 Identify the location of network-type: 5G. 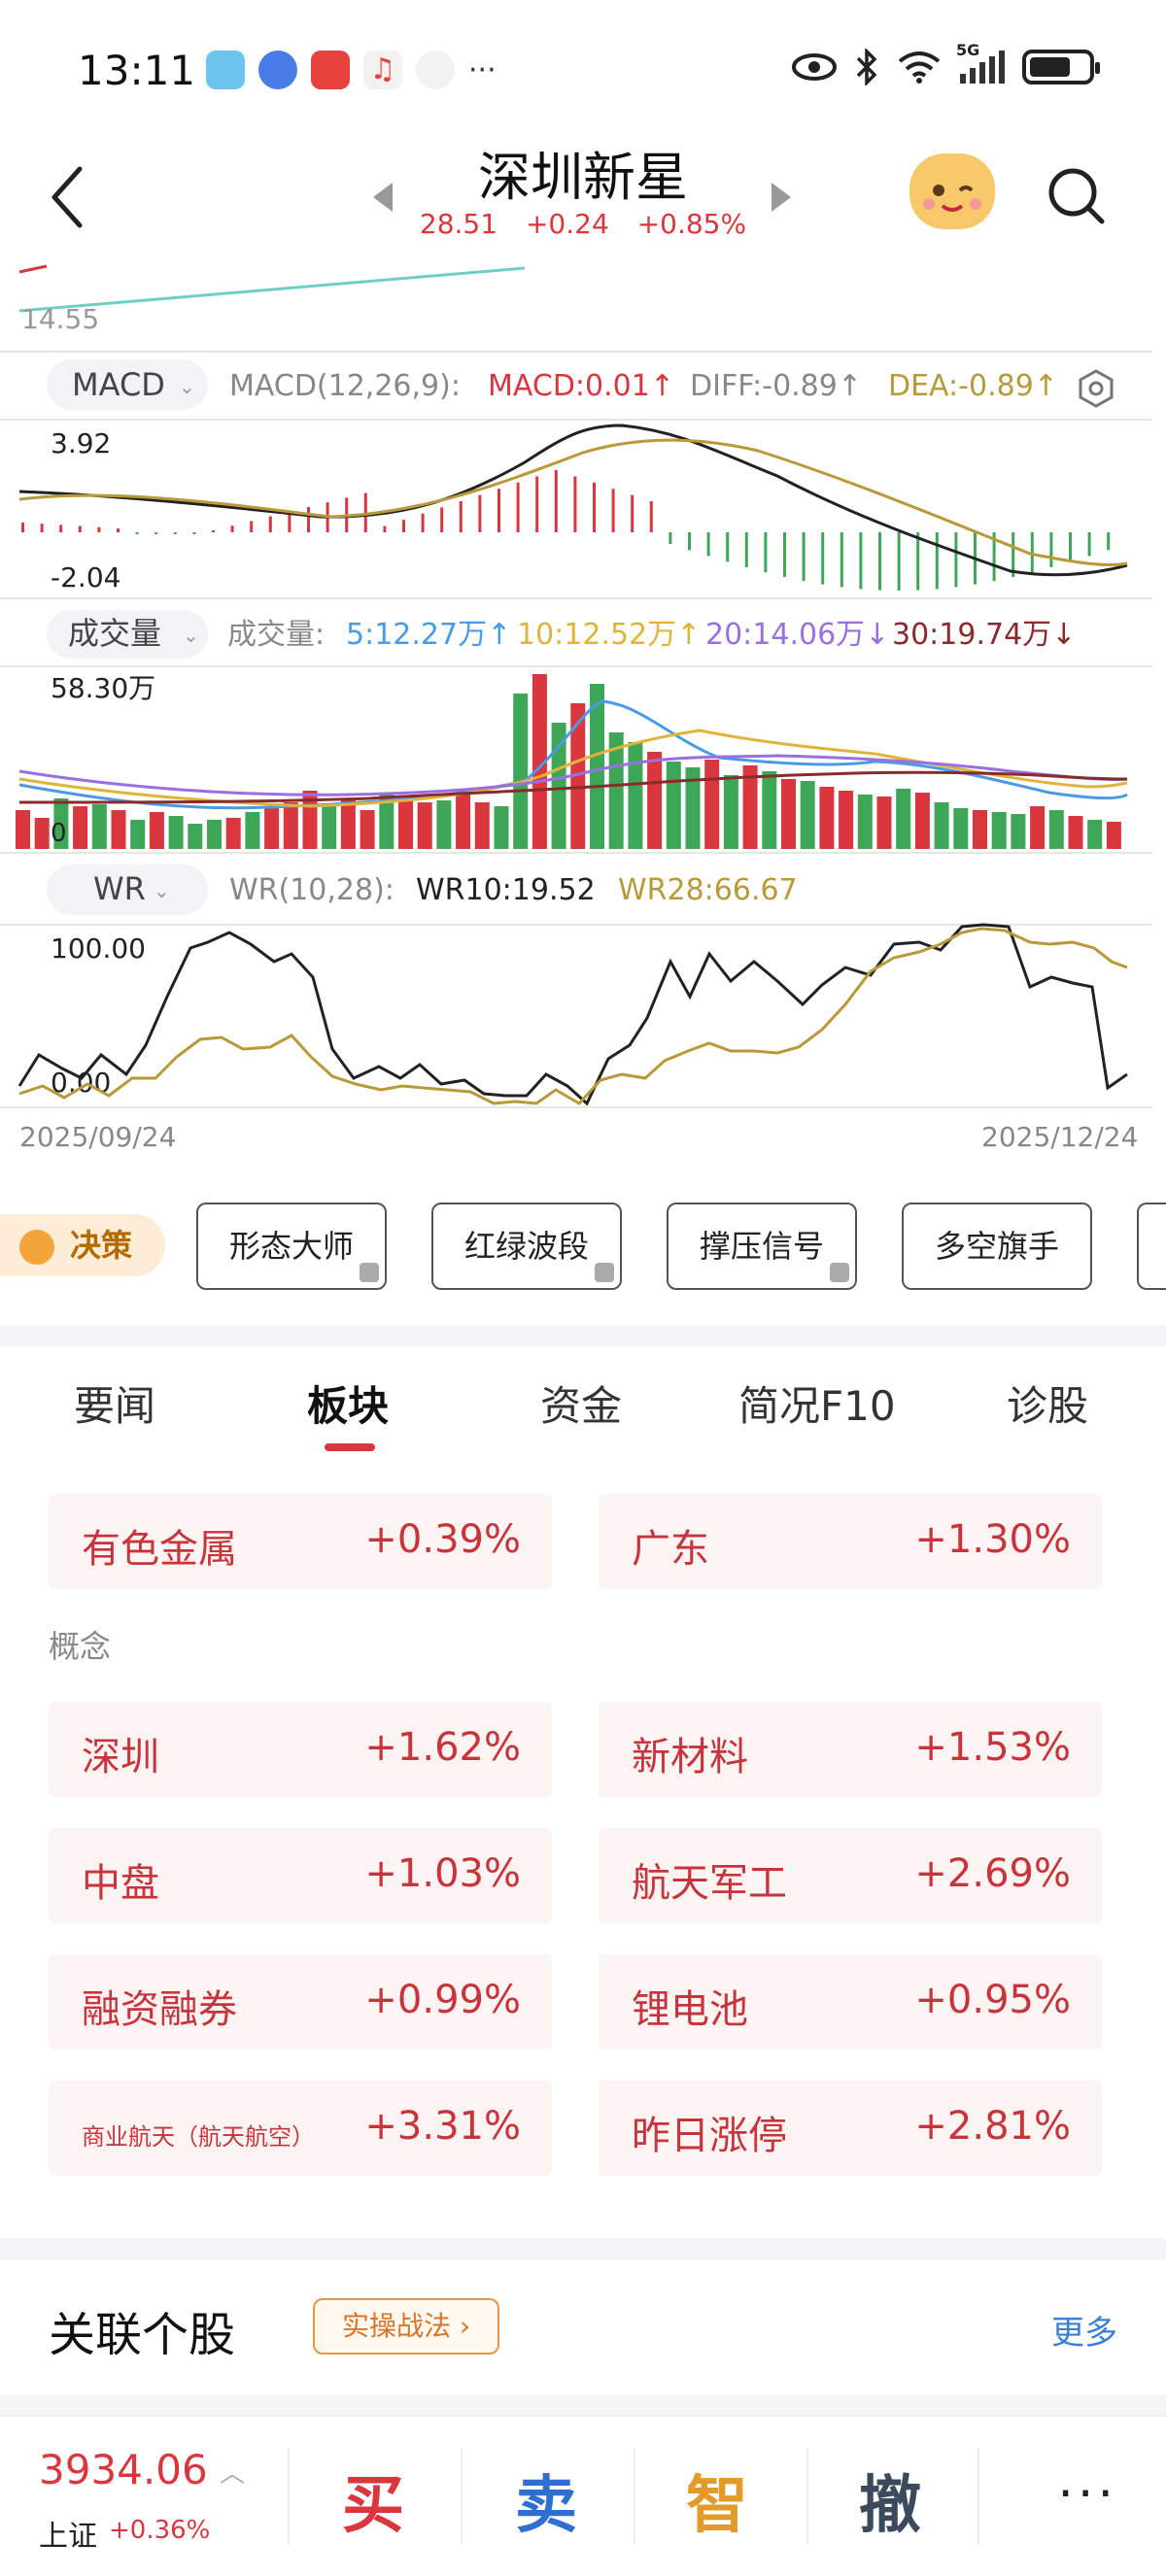
(968, 50).